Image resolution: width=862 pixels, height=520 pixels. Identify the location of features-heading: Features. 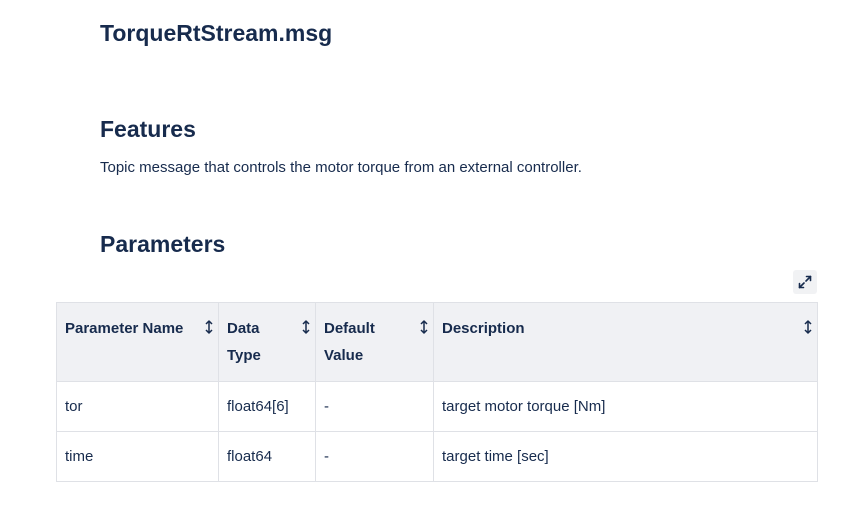
(148, 129).